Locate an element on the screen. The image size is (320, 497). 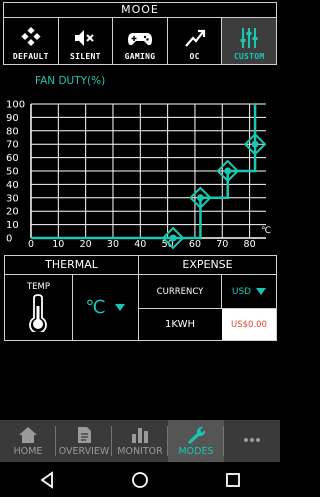
temp-label: TEMP is located at coordinates (38, 287).